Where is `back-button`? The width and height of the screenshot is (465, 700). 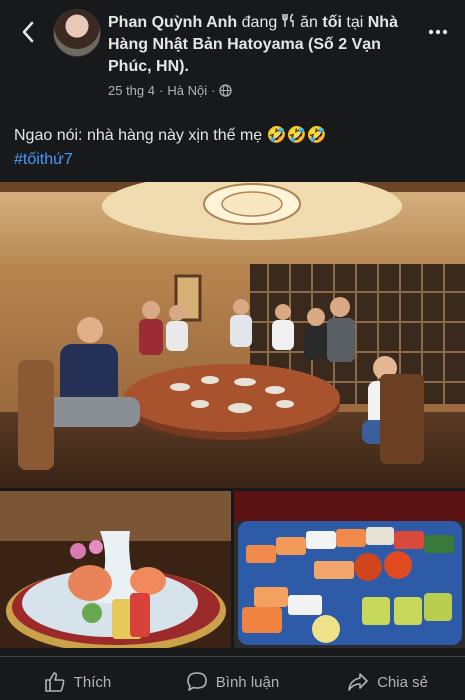 back-button is located at coordinates (28, 32).